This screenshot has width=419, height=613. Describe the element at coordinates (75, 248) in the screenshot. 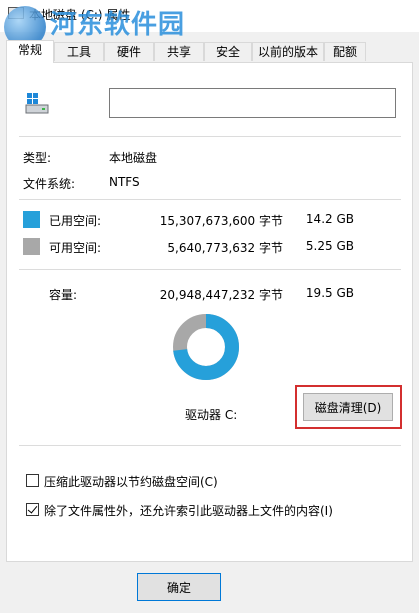

I see `free-space-label: 可用空间:` at that location.